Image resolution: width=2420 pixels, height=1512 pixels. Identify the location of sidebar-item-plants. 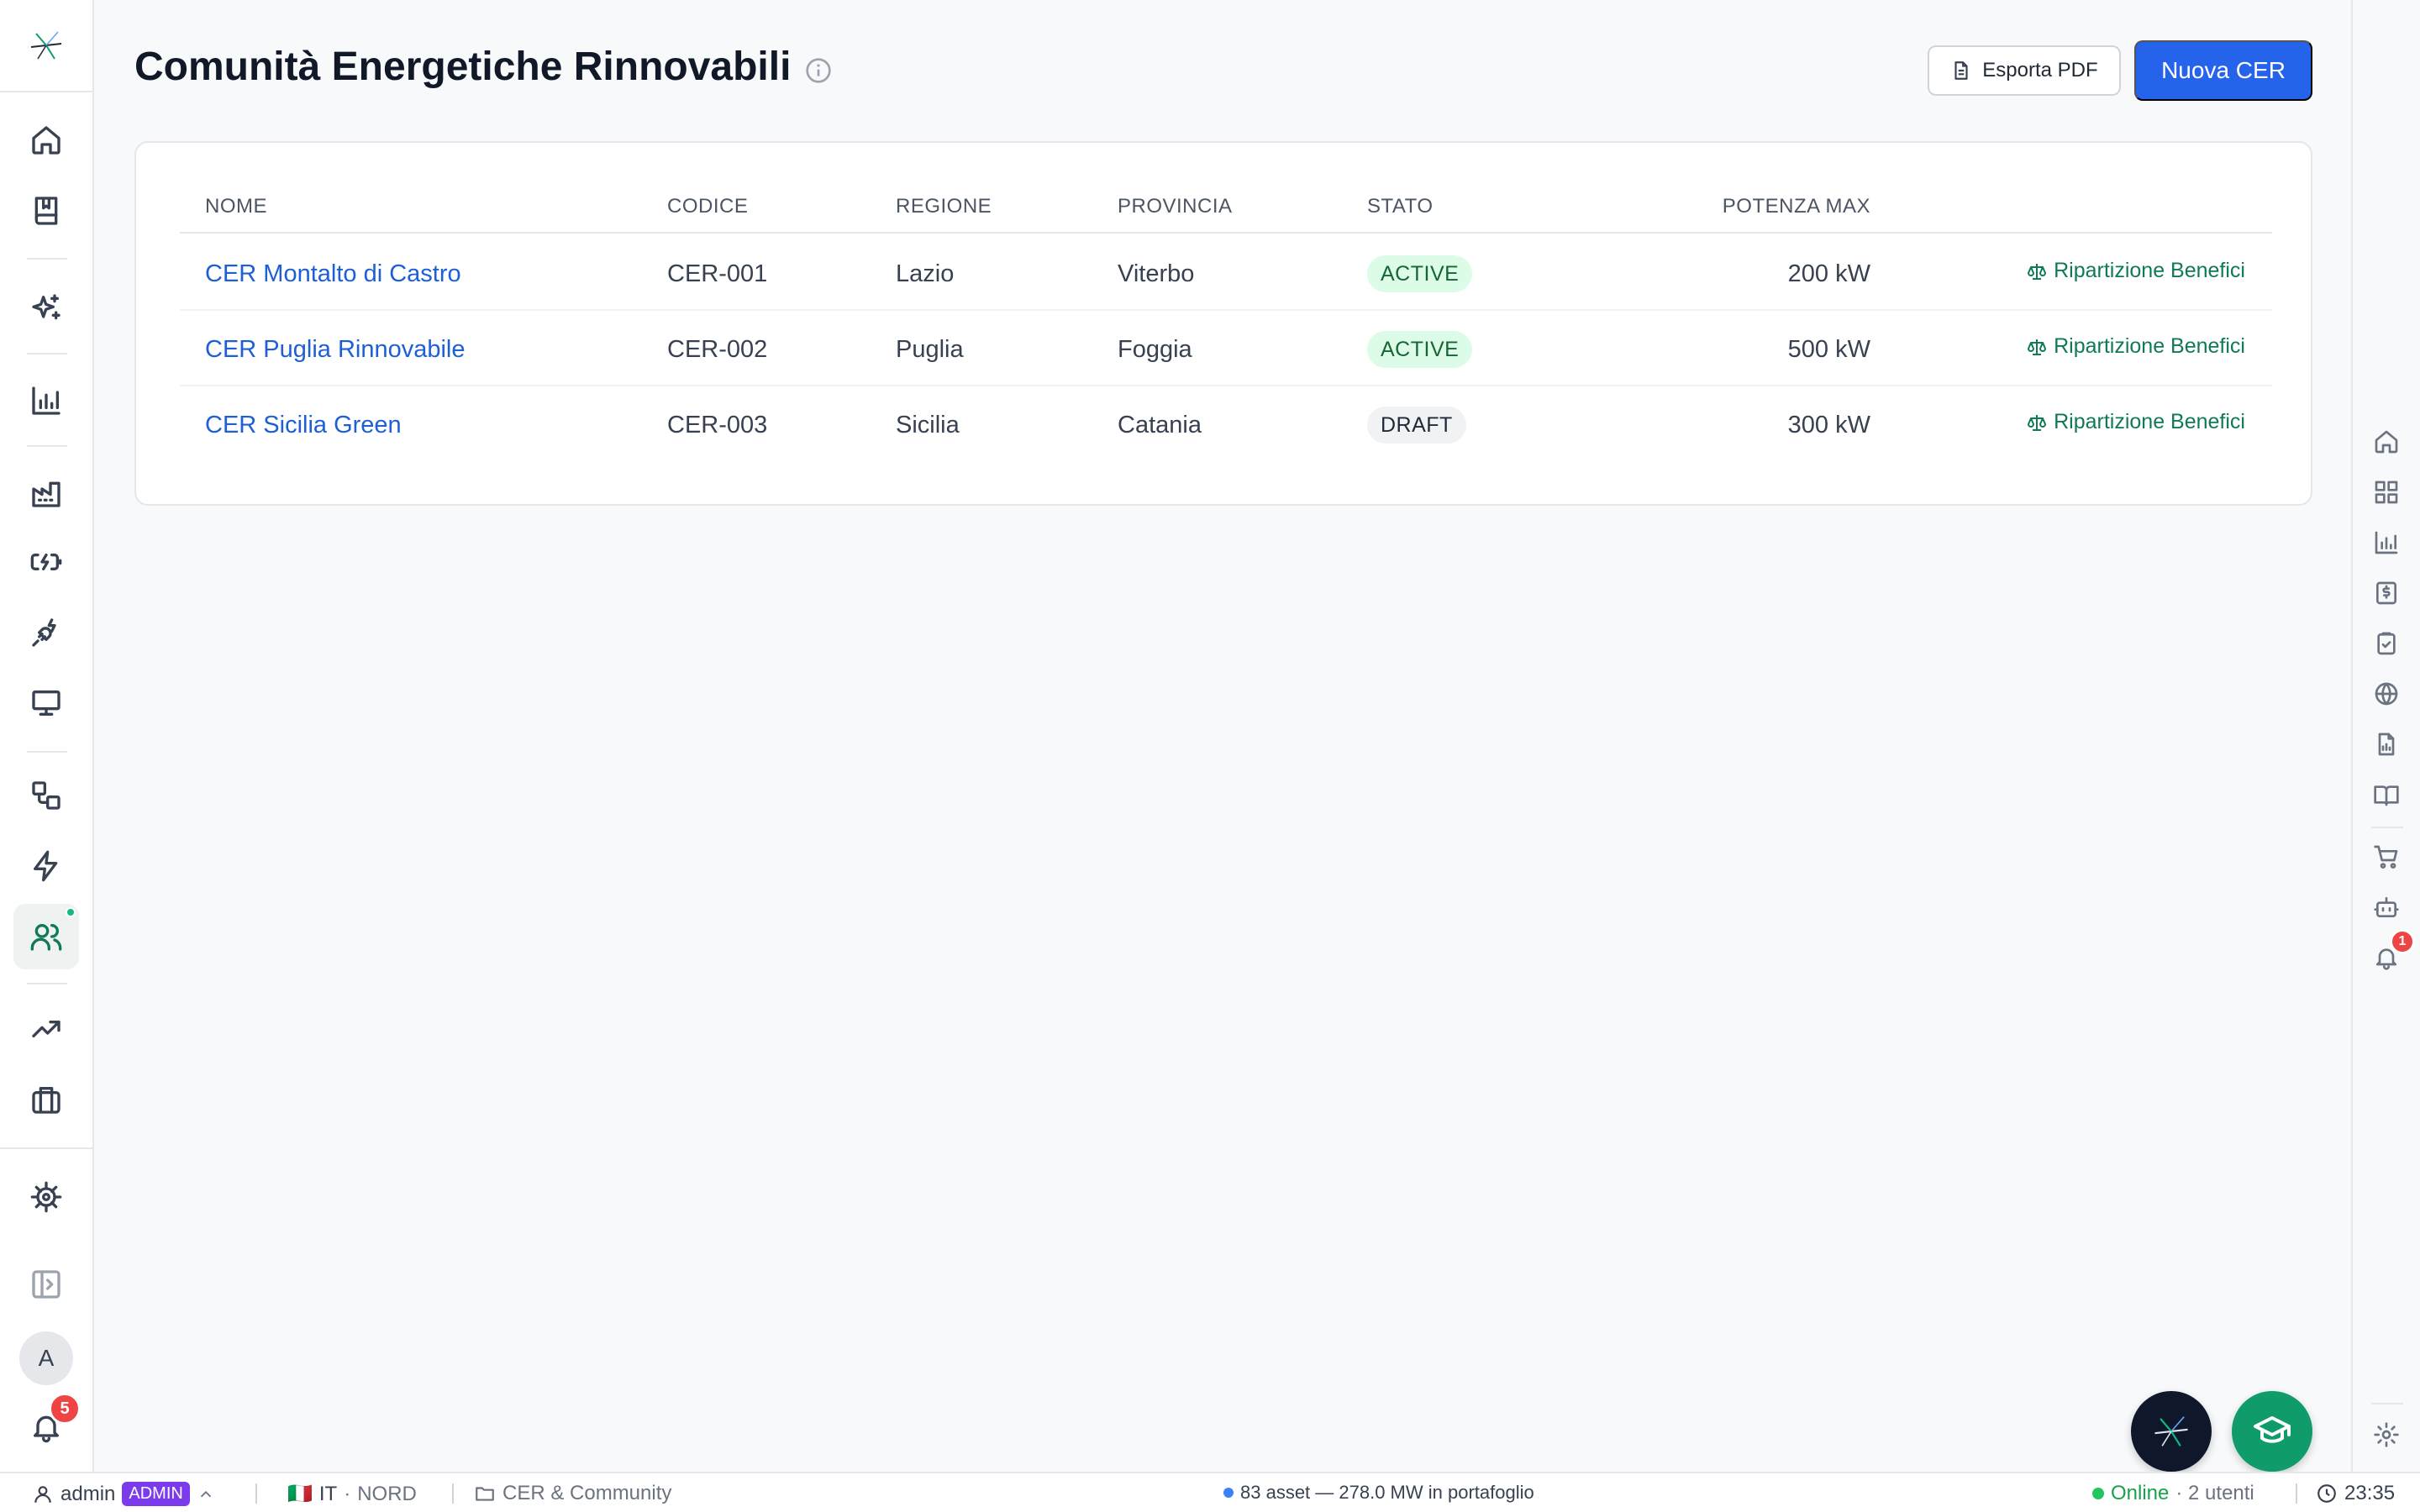
(46, 493).